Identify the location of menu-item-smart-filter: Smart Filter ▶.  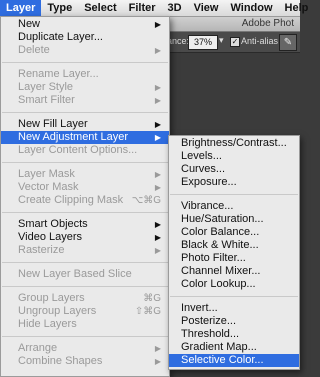
(85, 100).